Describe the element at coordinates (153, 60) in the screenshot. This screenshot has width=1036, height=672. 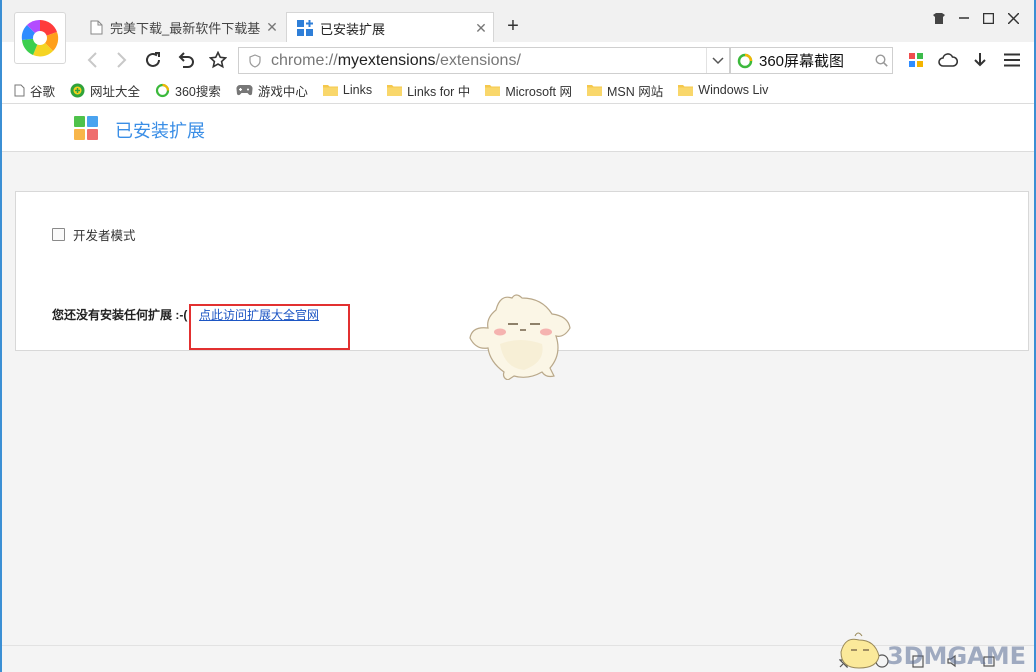
I see `reload-button` at that location.